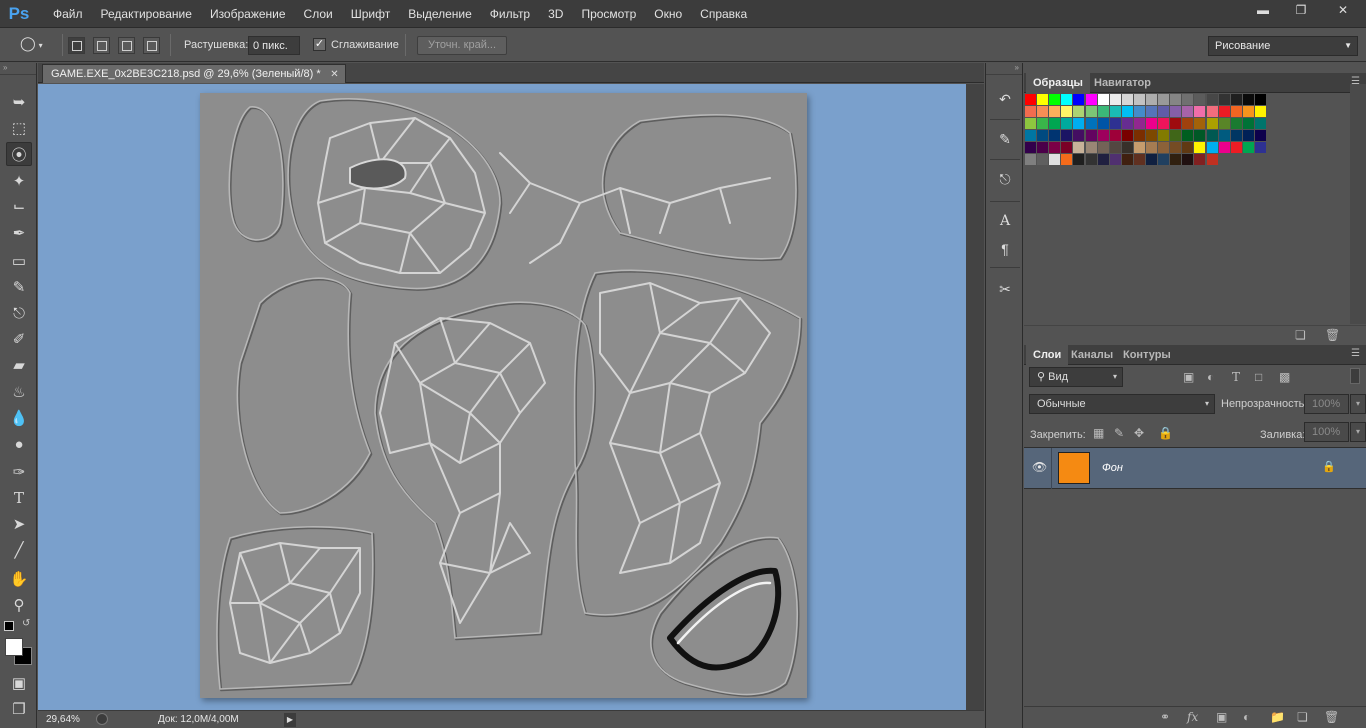  Describe the element at coordinates (19, 550) in the screenshot. I see `line-tool-icon: ╱` at that location.